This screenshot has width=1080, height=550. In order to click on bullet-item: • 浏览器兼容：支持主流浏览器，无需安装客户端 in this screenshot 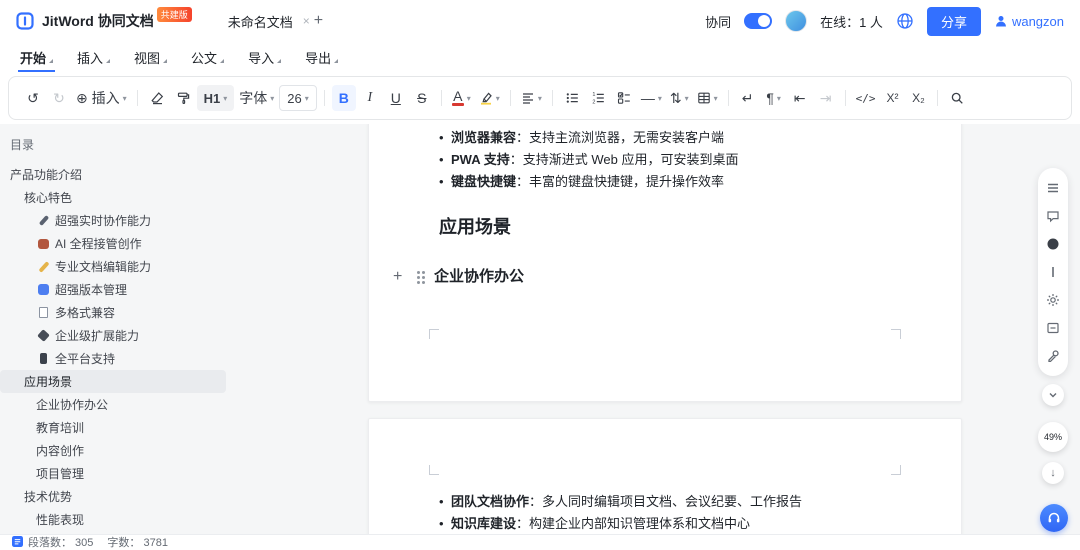, I will do `click(680, 138)`.